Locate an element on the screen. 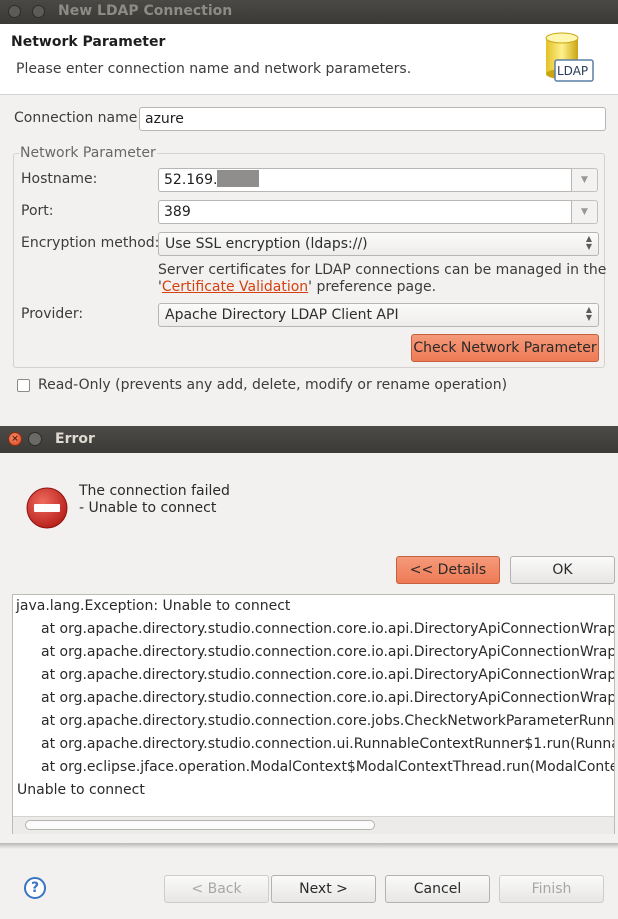 This screenshot has width=618, height=919. error-message-line2: - Unable to connect is located at coordinates (148, 508).